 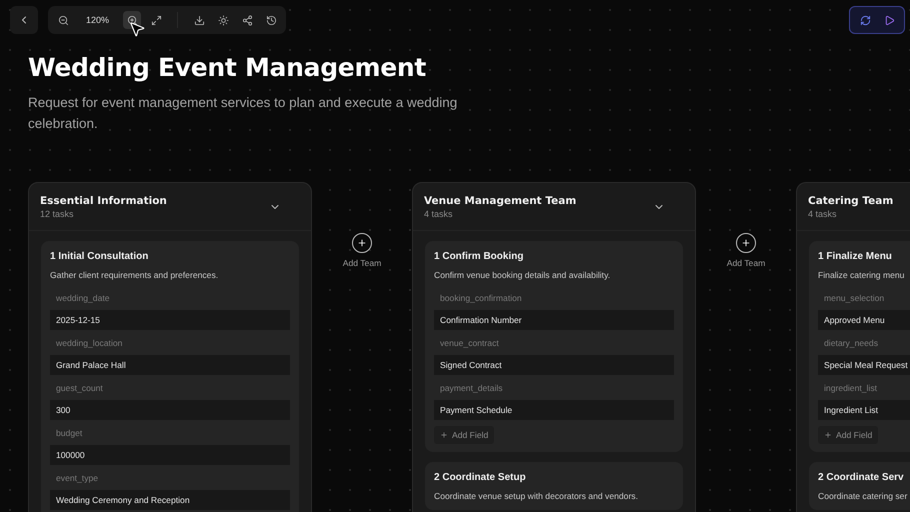 I want to click on field-label: budget, so click(x=69, y=433).